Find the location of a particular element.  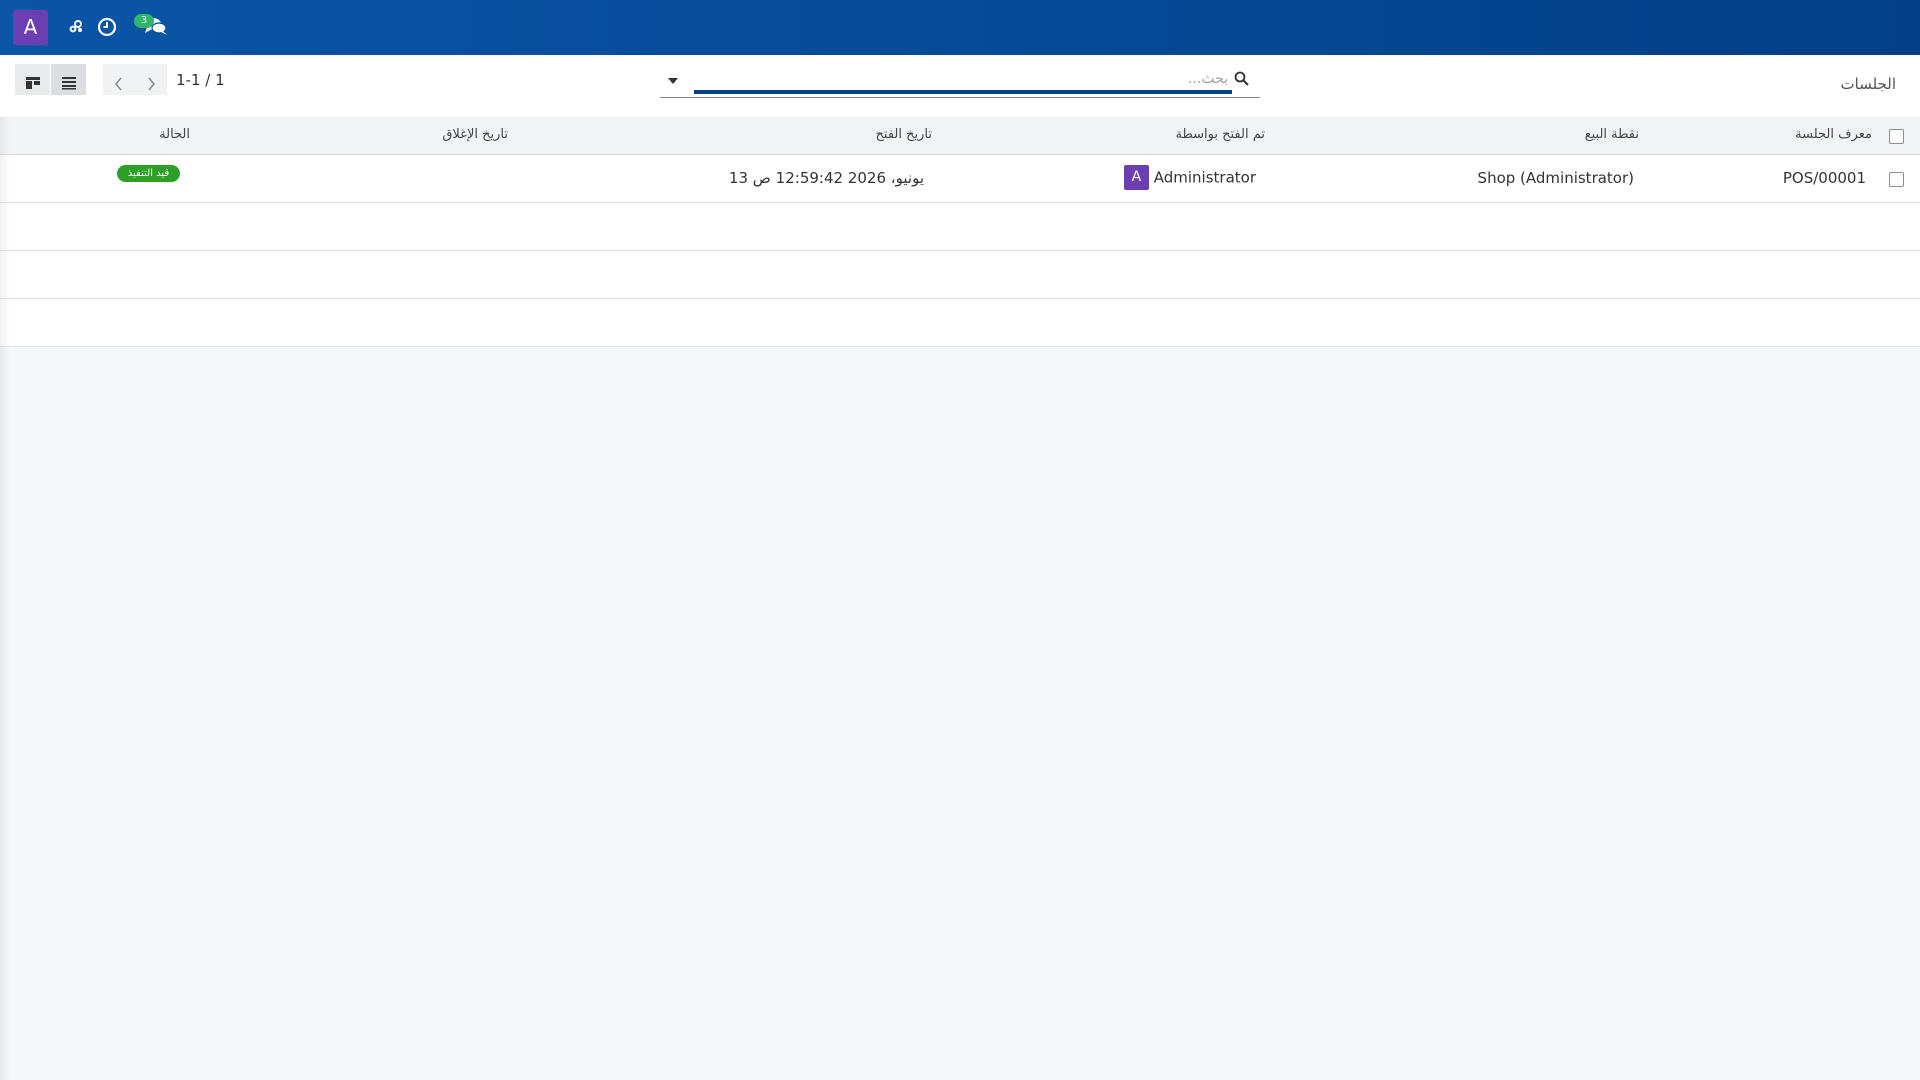

pager-next-button is located at coordinates (151, 79).